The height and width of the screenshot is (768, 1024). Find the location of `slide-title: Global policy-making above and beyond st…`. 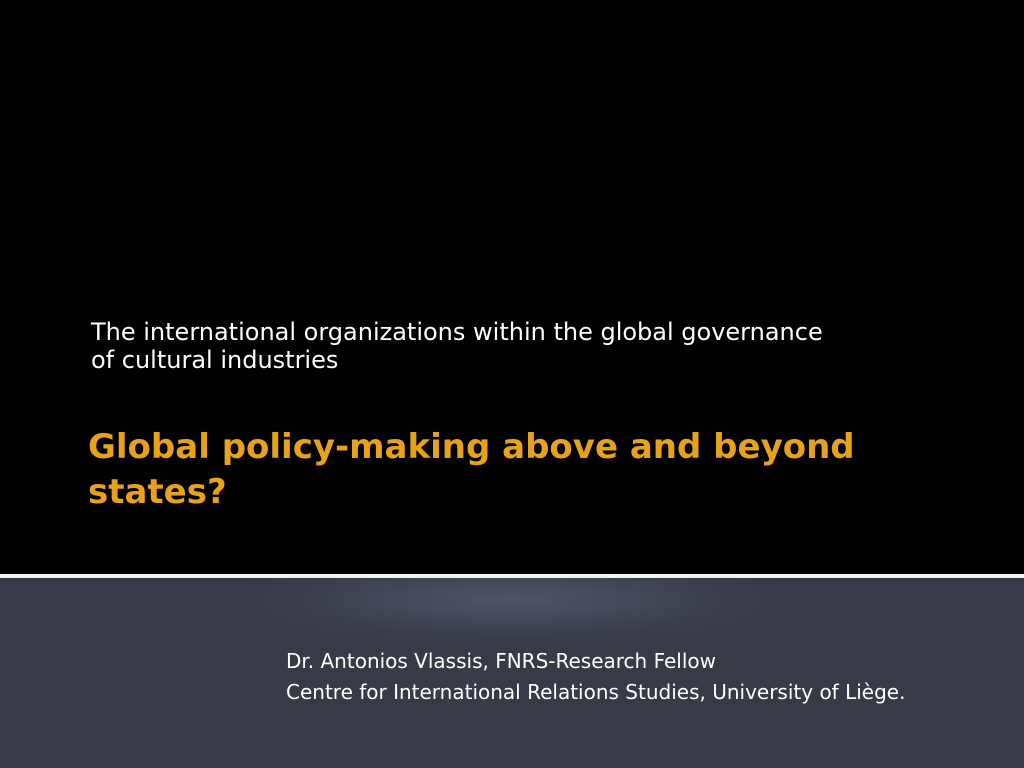

slide-title: Global policy-making above and beyond st… is located at coordinates (518, 470).